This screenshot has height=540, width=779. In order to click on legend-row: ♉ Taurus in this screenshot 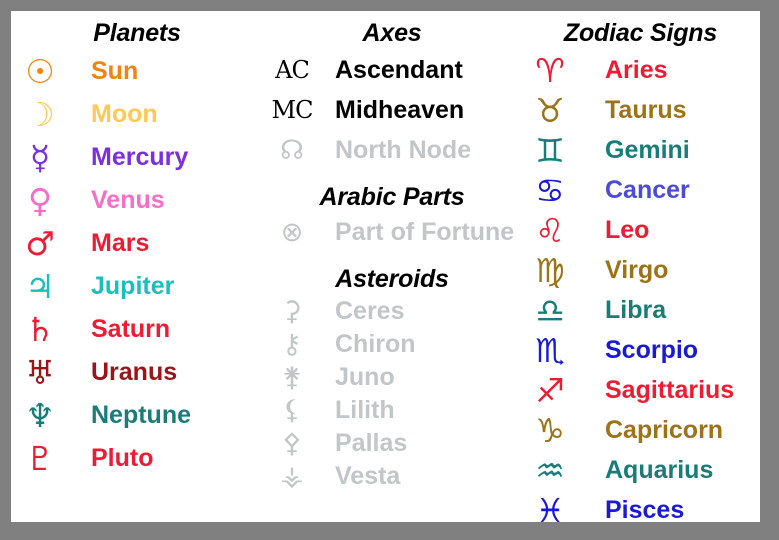, I will do `click(640, 110)`.